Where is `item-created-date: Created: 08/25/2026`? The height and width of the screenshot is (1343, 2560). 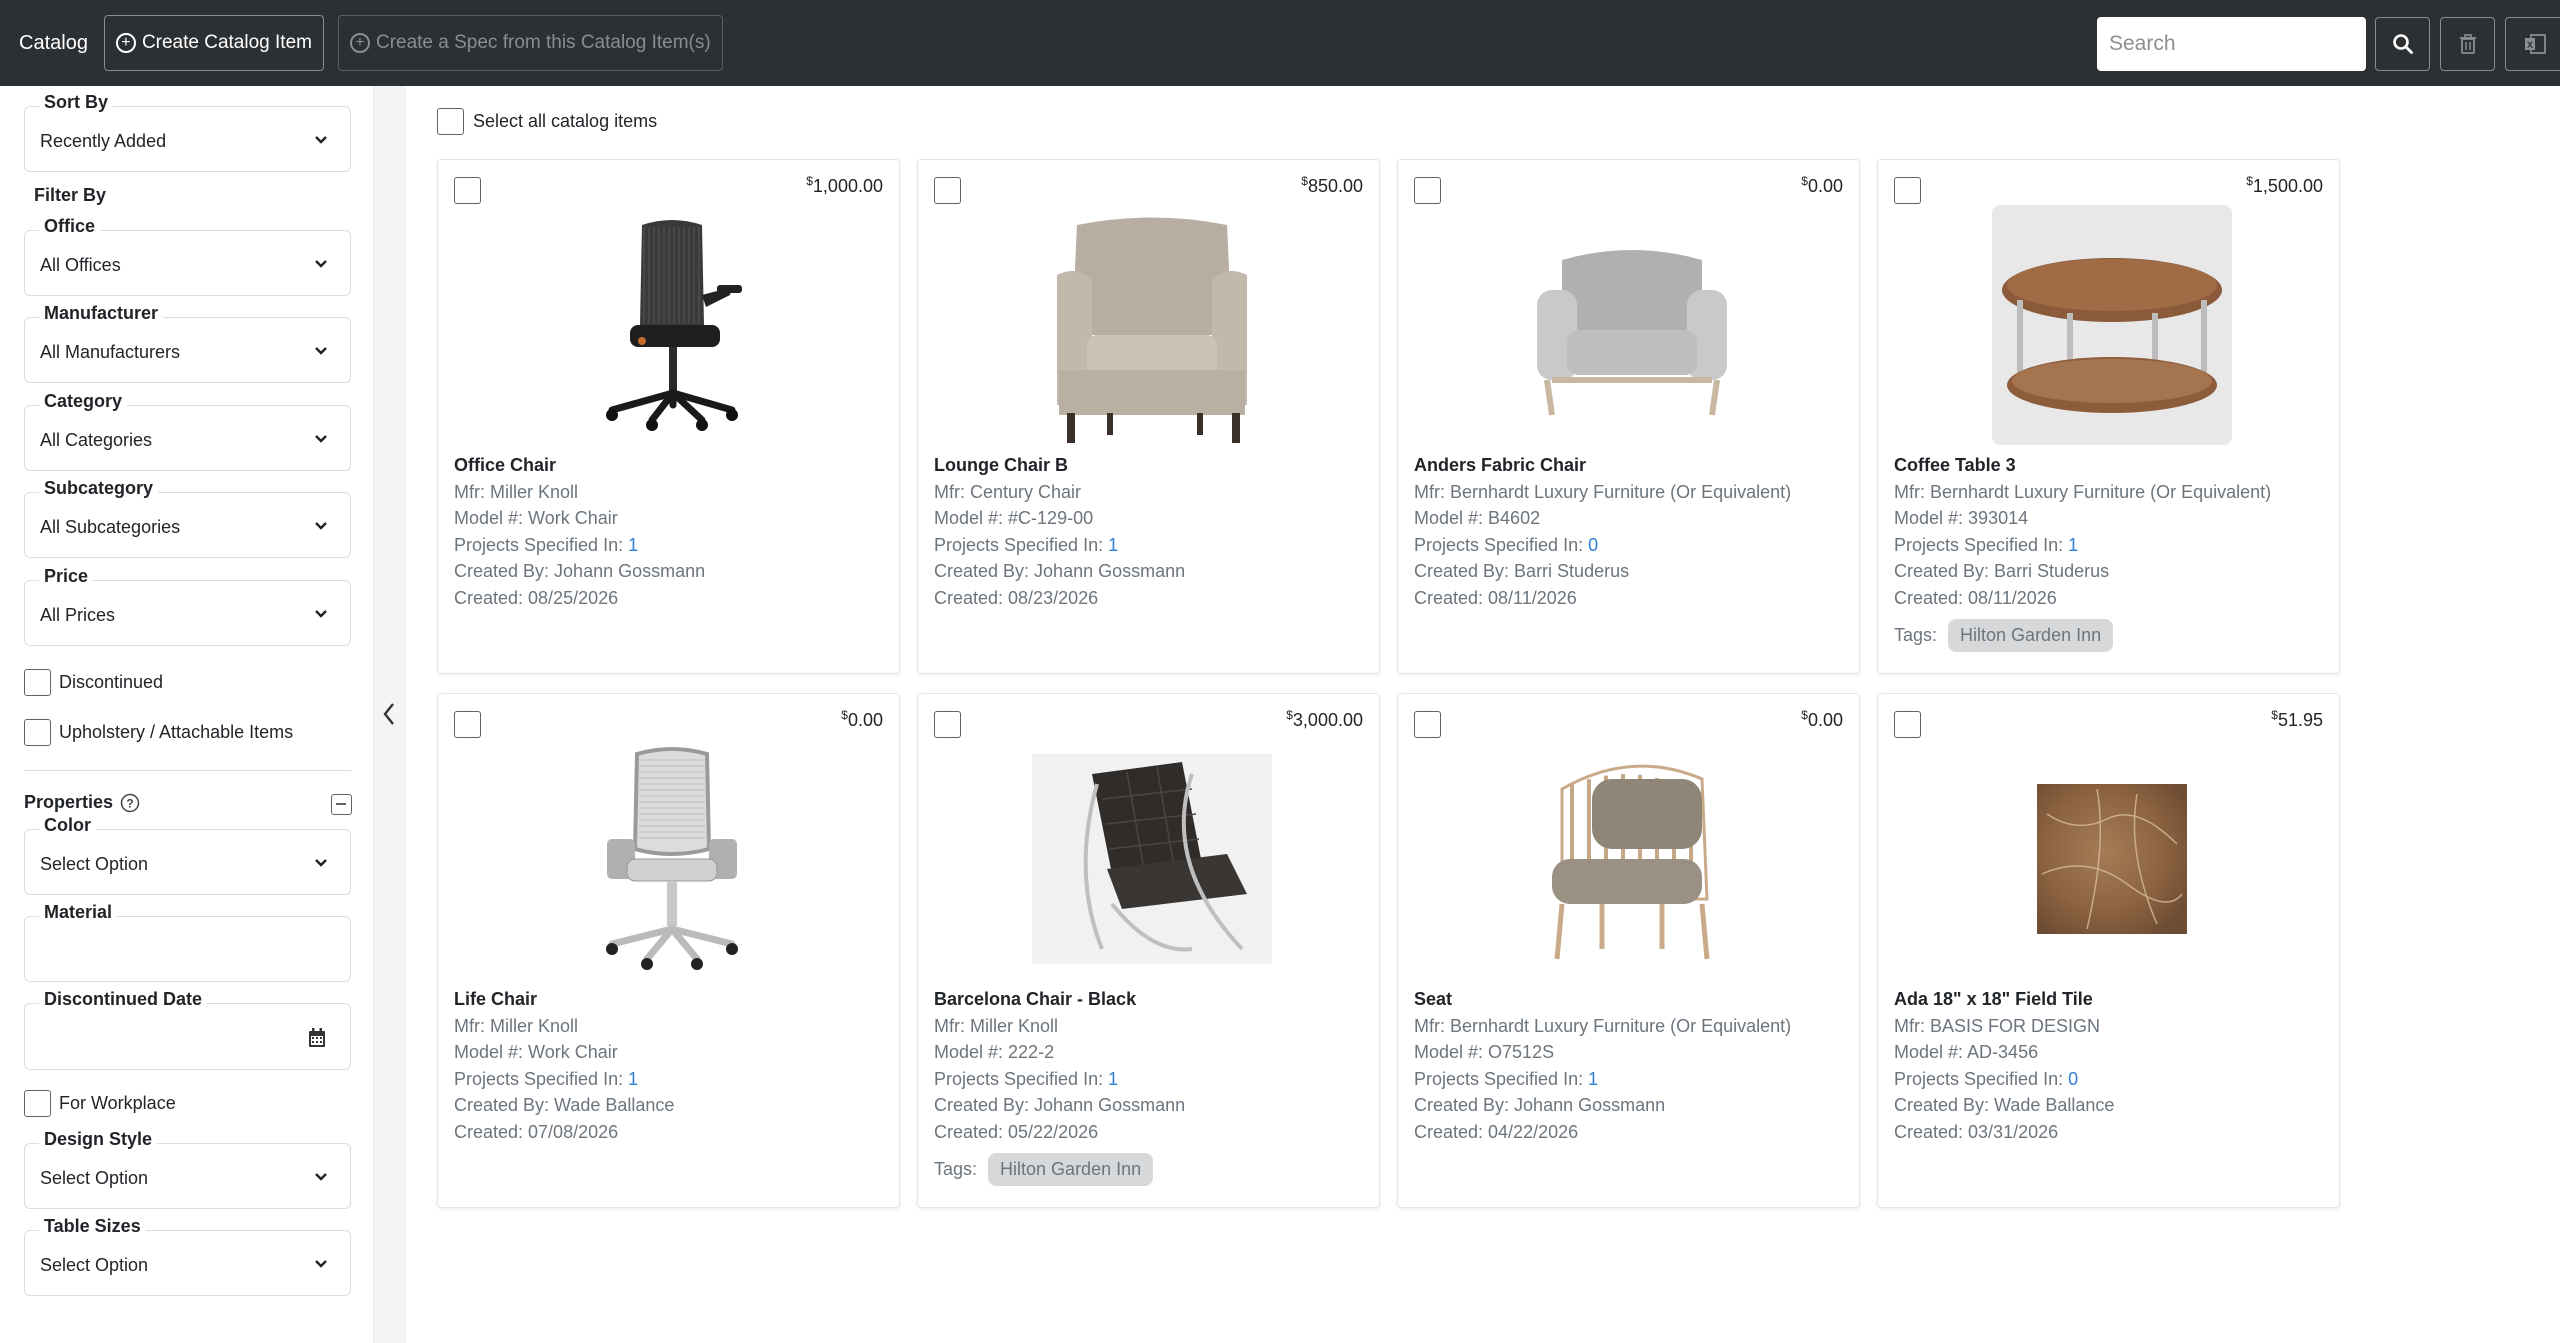 item-created-date: Created: 08/25/2026 is located at coordinates (536, 597).